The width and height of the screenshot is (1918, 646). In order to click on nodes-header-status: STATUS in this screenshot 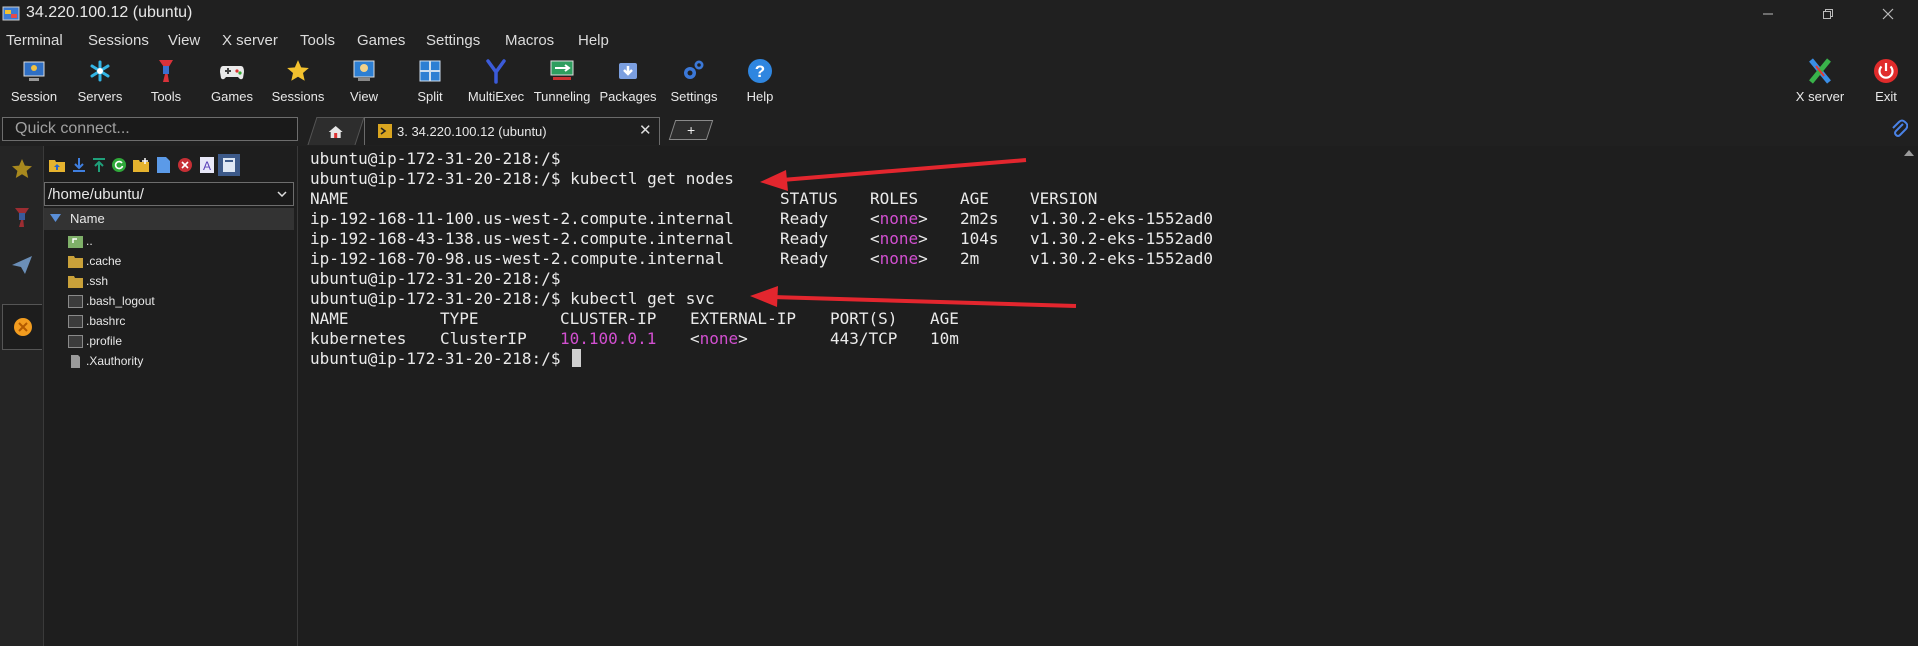, I will do `click(809, 198)`.